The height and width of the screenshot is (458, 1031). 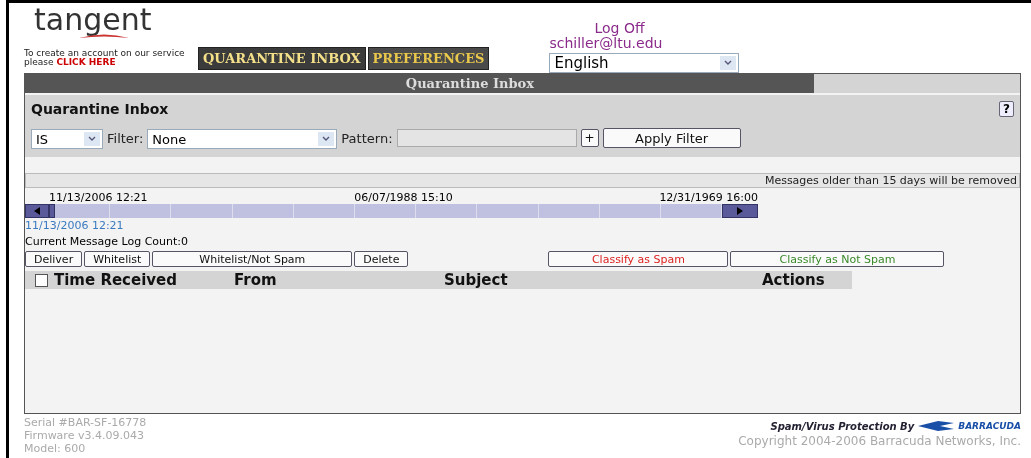 I want to click on nav-tab: QUARANTINE INBOX, so click(x=282, y=58).